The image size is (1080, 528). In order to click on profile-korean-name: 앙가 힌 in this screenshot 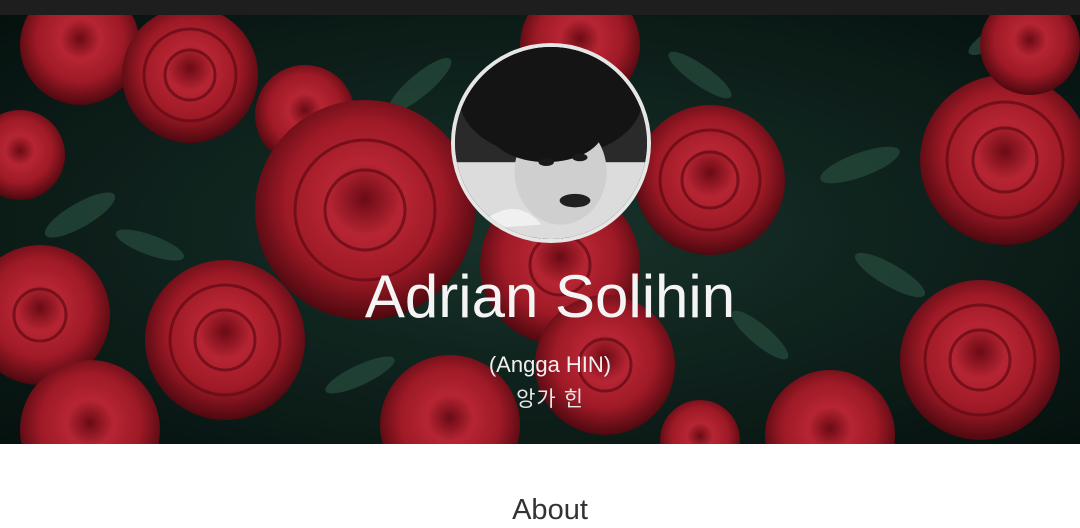, I will do `click(550, 399)`.